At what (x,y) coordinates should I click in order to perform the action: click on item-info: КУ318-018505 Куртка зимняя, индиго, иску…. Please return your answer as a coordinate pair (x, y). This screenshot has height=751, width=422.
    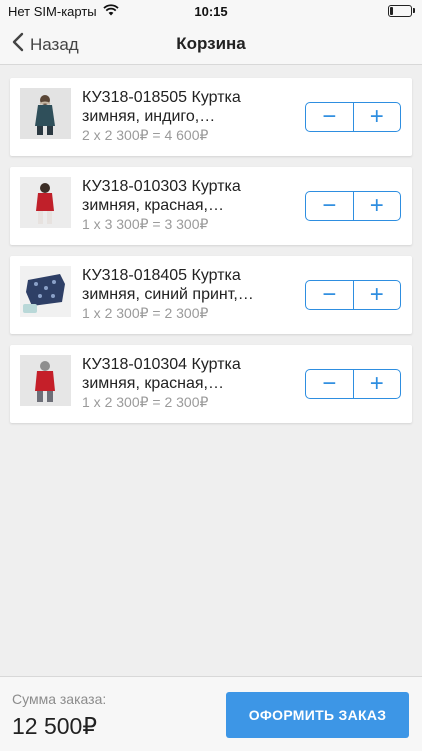
    Looking at the image, I should click on (191, 116).